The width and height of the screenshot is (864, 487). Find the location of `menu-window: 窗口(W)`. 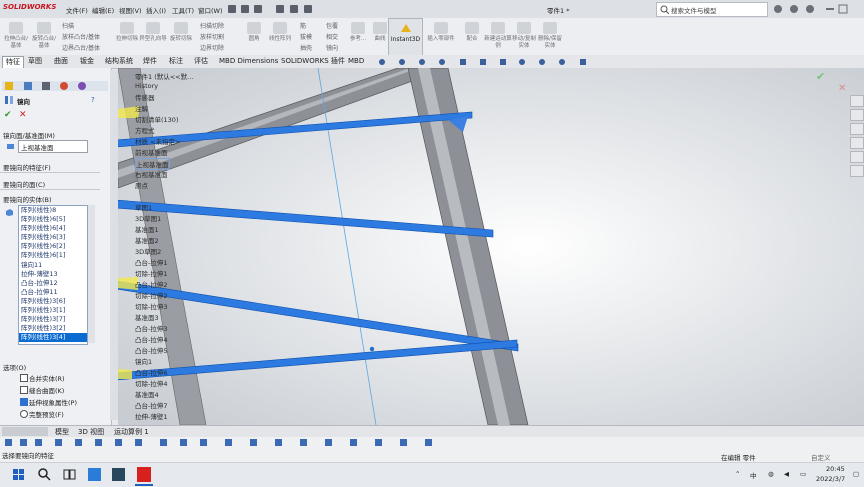

menu-window: 窗口(W) is located at coordinates (210, 10).